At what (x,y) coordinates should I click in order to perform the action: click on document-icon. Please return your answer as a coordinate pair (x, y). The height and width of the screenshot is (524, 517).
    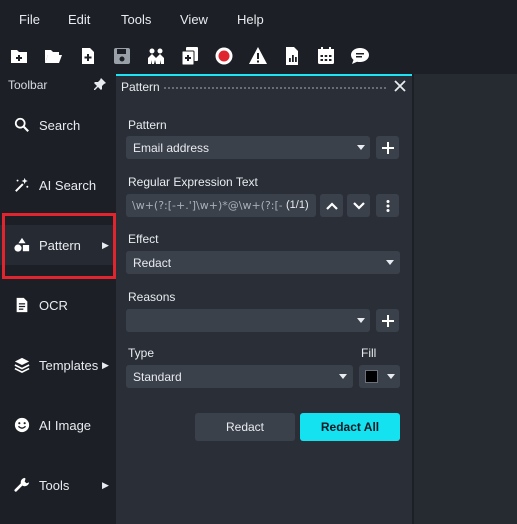
    Looking at the image, I should click on (22, 305).